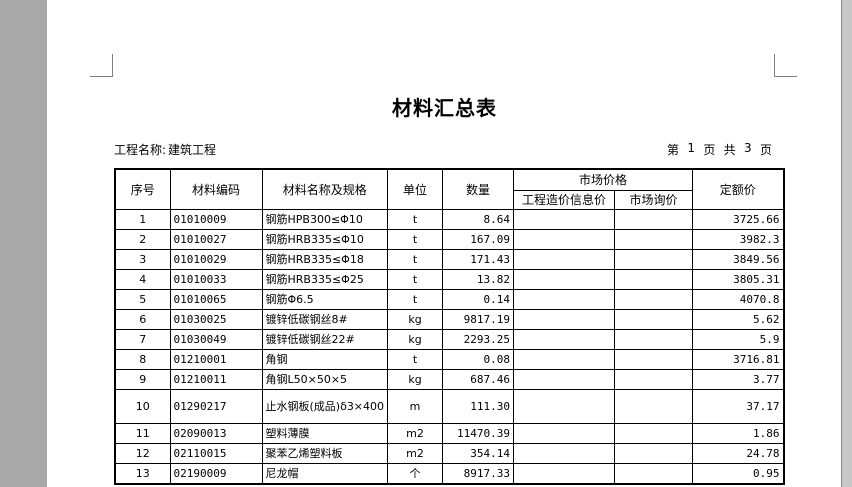 The height and width of the screenshot is (487, 852). I want to click on table-row: 11 02090013 塑料薄膜 m2 11470.39 1.86, so click(449, 433).